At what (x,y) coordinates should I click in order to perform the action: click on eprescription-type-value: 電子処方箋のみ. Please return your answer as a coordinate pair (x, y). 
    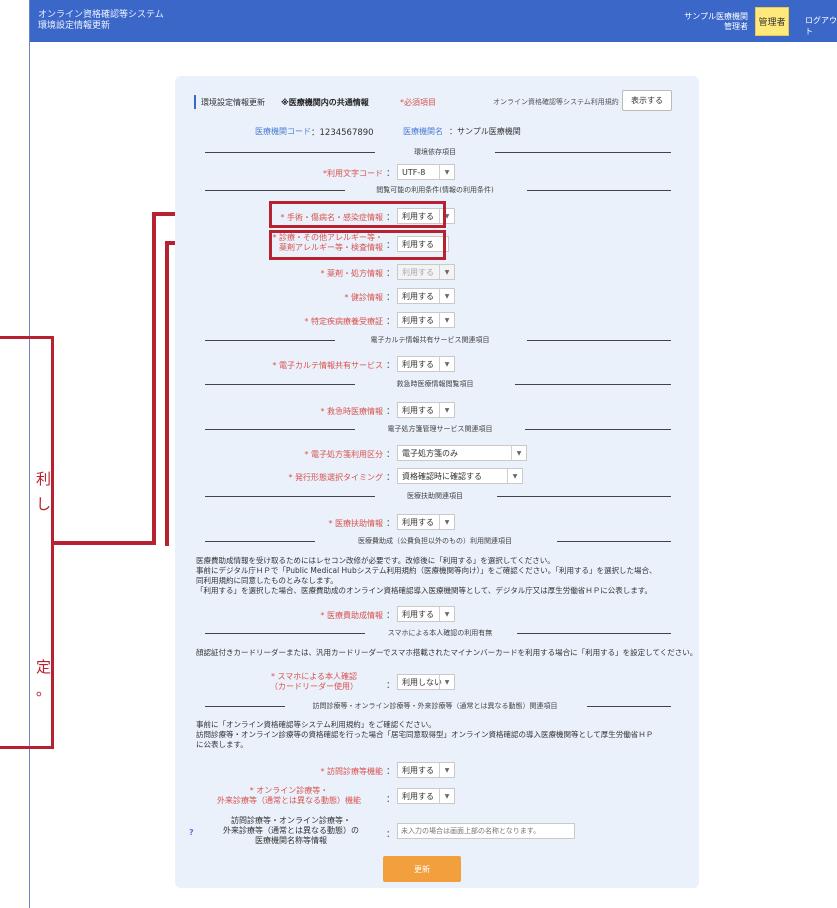
    Looking at the image, I should click on (430, 453).